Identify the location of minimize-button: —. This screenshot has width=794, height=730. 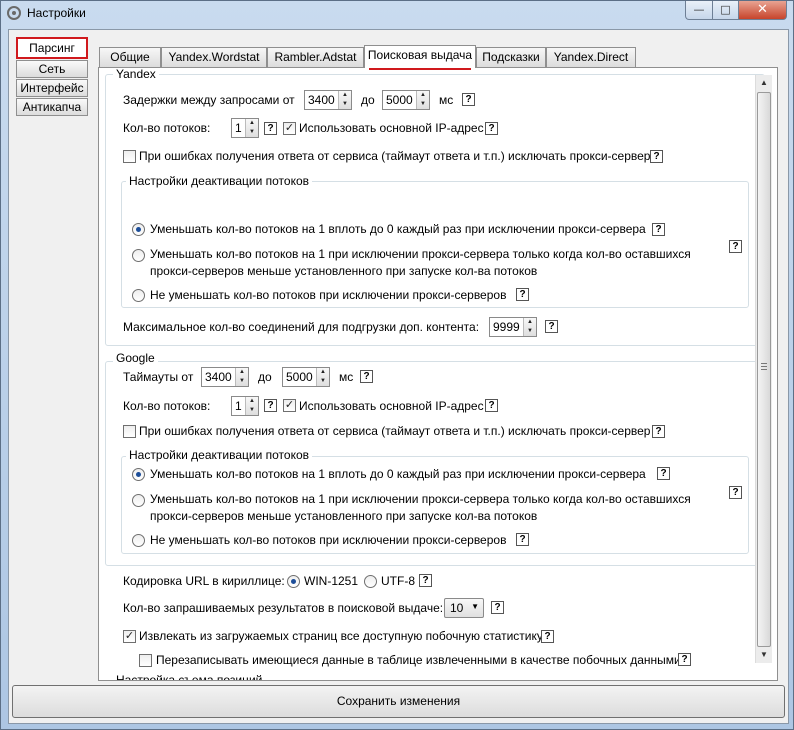
(699, 10).